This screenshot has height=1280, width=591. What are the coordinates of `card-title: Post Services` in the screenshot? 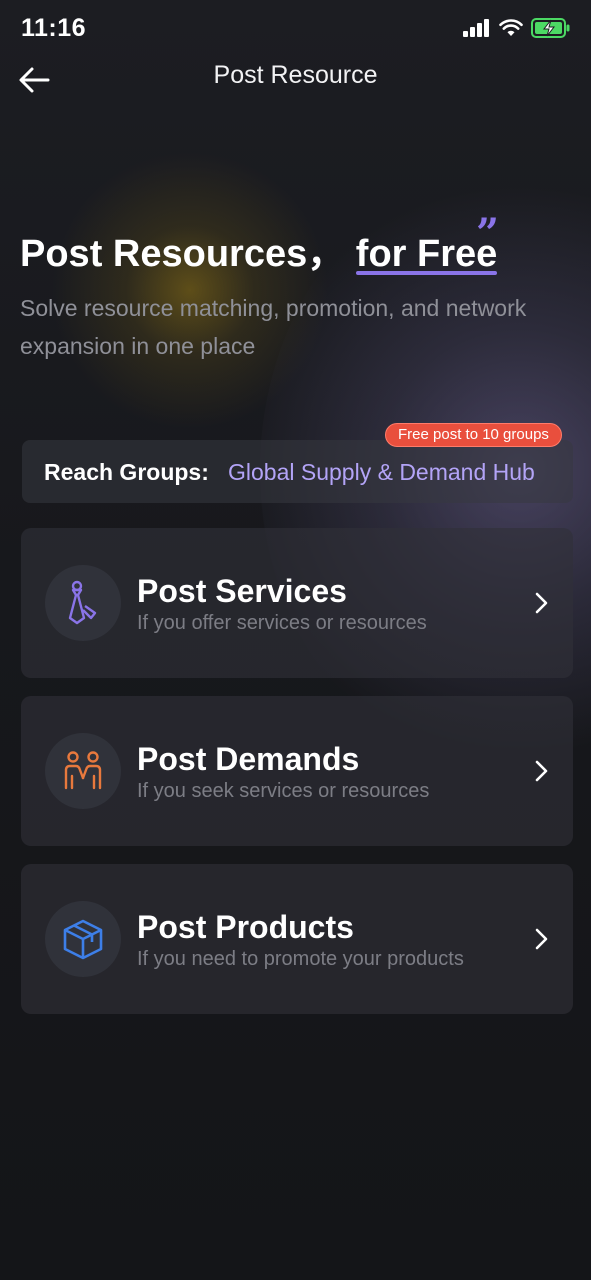 It's located at (242, 591).